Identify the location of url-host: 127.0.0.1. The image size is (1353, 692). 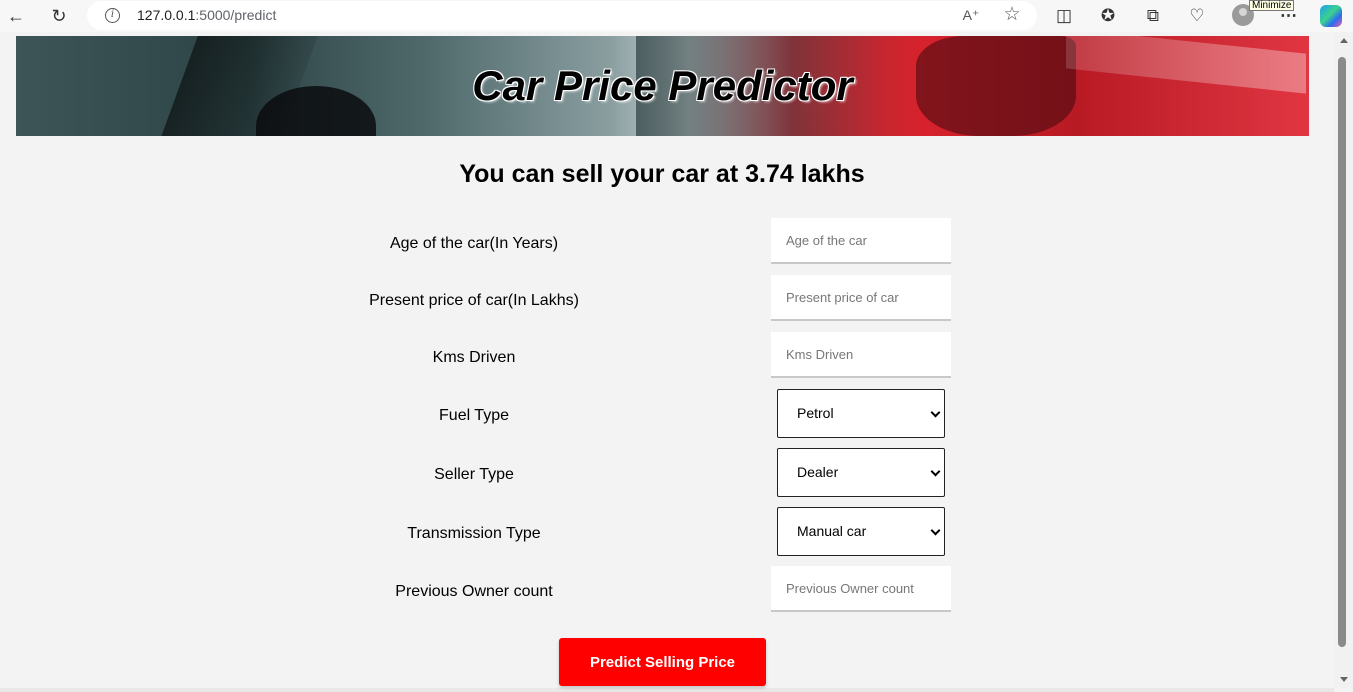
(166, 15).